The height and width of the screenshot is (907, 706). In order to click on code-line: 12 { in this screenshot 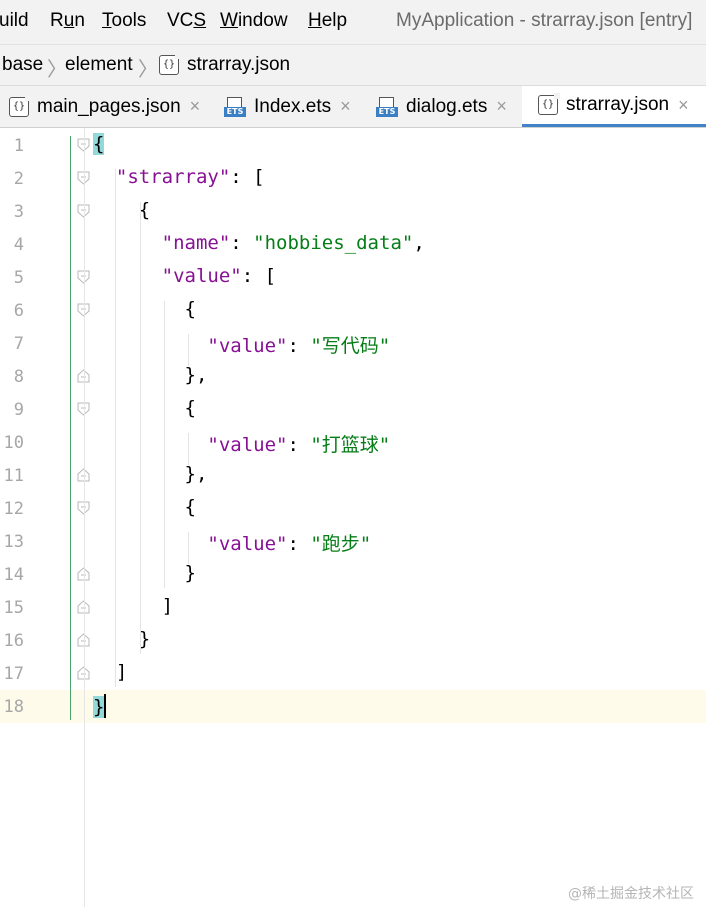, I will do `click(353, 508)`.